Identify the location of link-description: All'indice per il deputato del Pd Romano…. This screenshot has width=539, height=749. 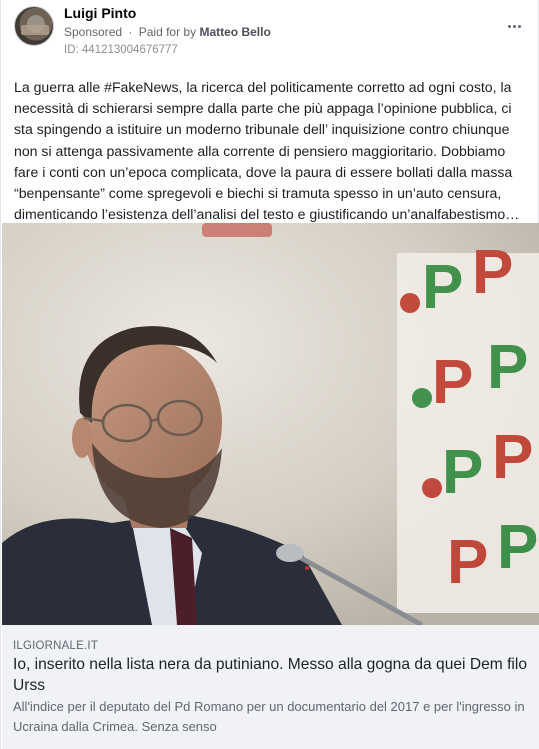
(269, 716).